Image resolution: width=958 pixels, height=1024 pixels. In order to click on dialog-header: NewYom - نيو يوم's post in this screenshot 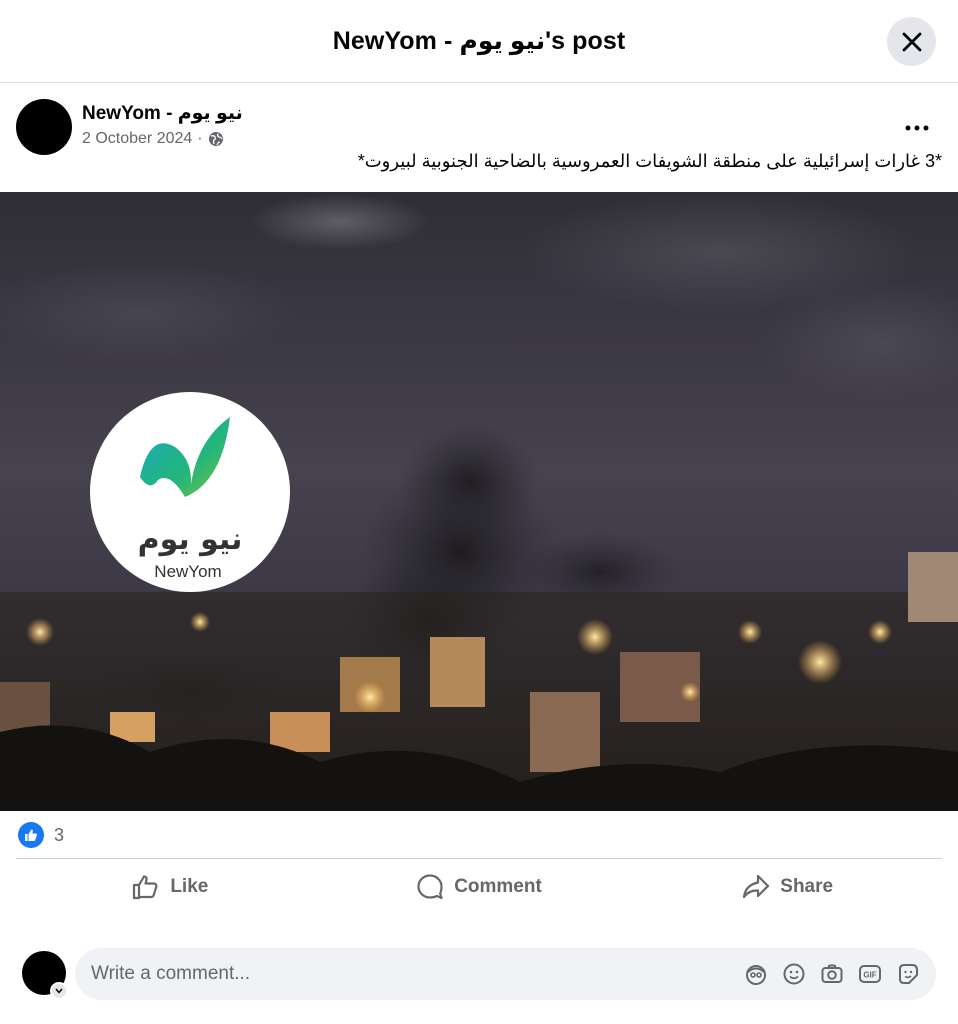, I will do `click(479, 41)`.